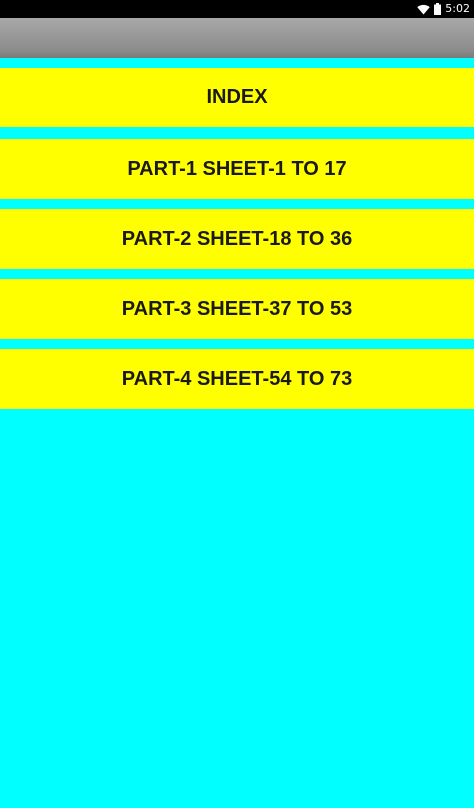  I want to click on action-bar, so click(237, 38).